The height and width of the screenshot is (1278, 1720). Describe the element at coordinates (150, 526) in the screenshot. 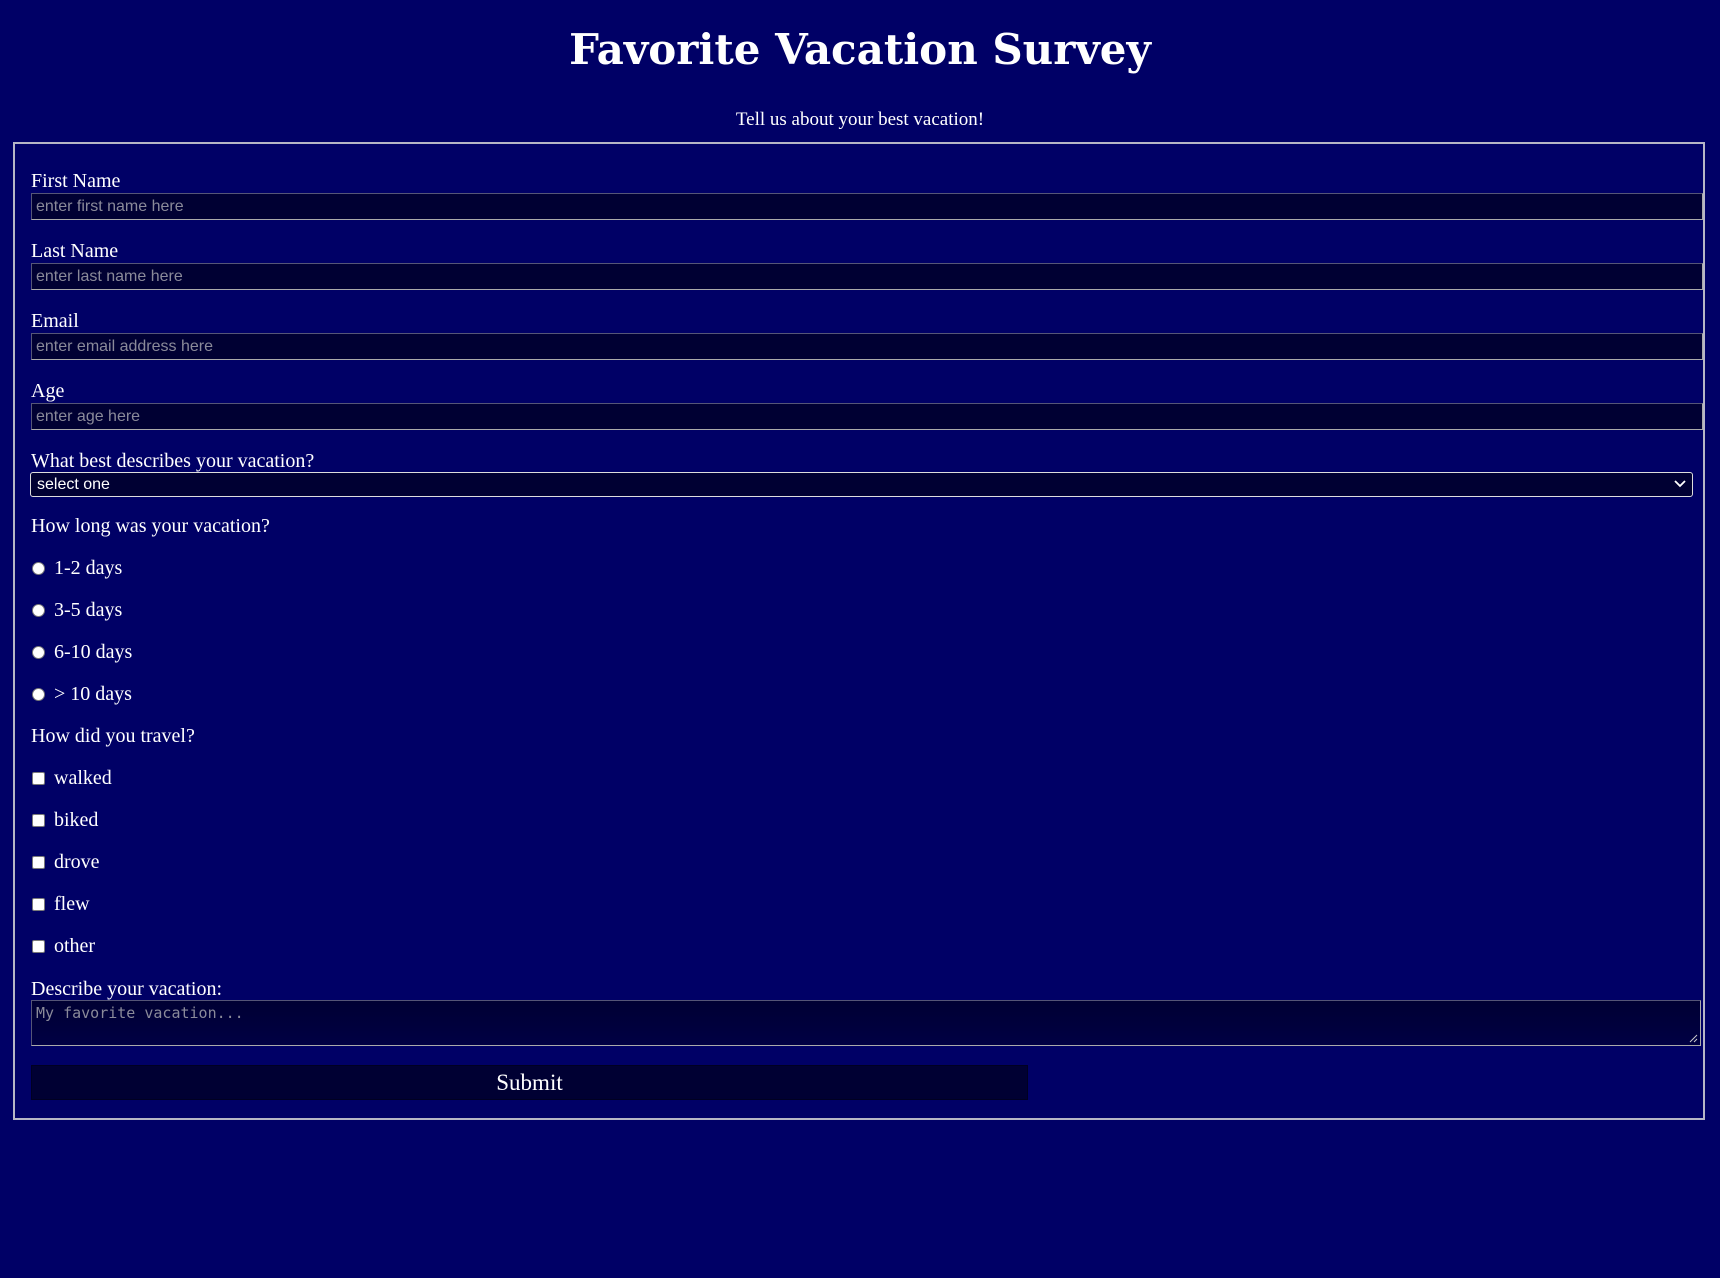

I see `duration-label: How long was your vacation?` at that location.